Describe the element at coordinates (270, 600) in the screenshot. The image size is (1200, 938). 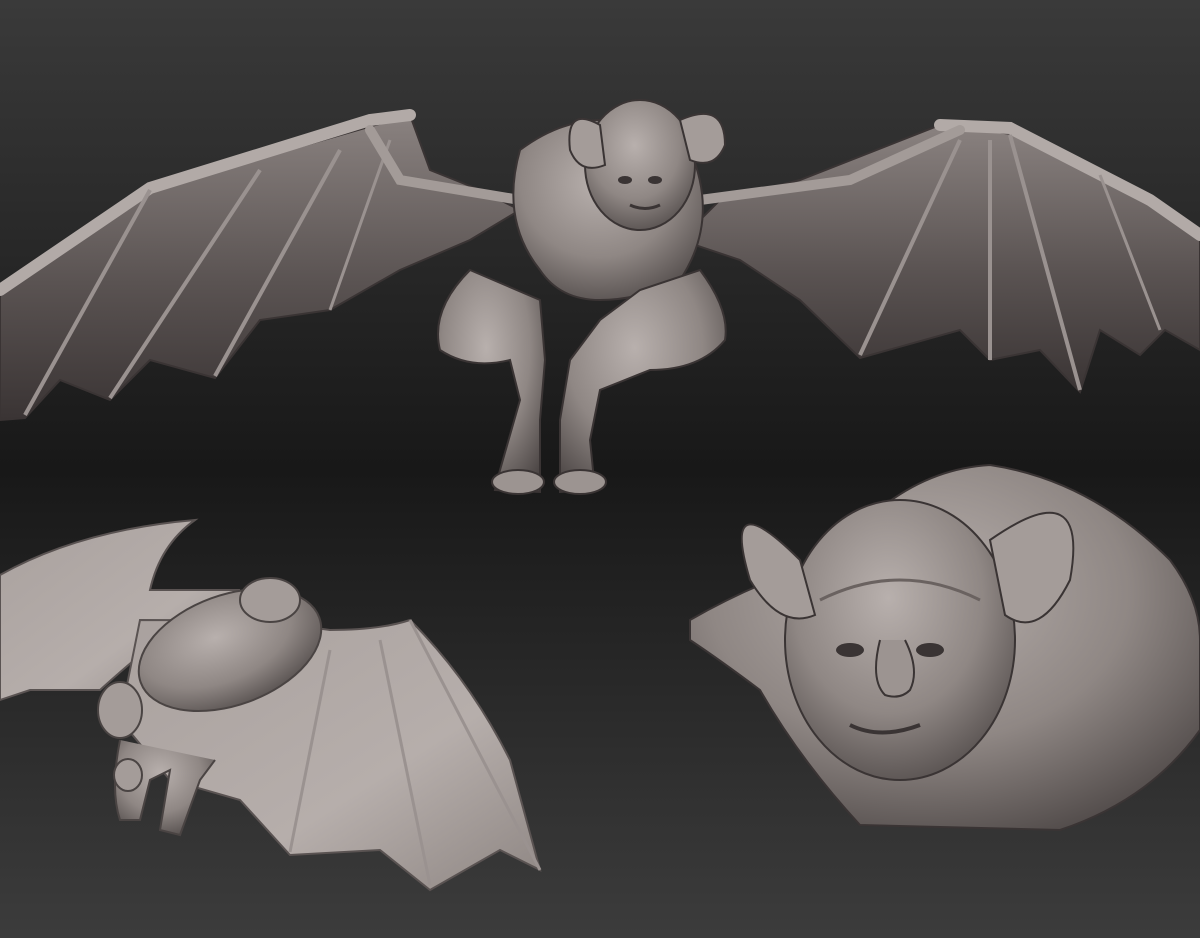
I see `head-rear` at that location.